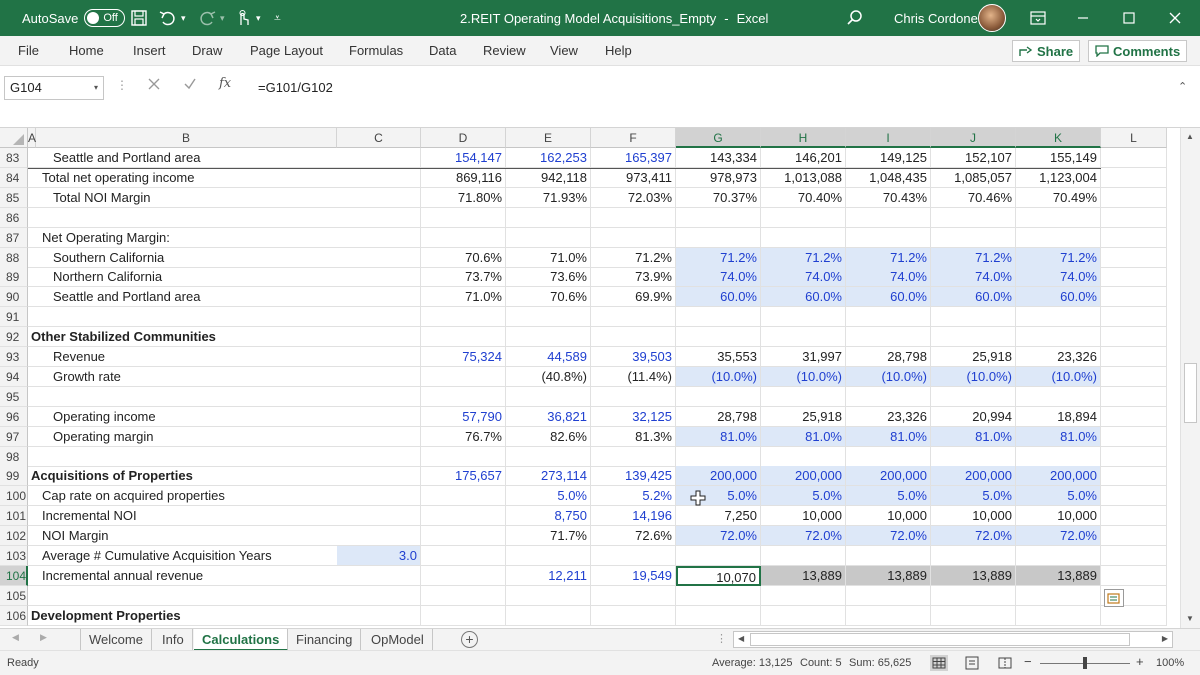  What do you see at coordinates (379, 158) in the screenshot?
I see `cell-c83` at bounding box center [379, 158].